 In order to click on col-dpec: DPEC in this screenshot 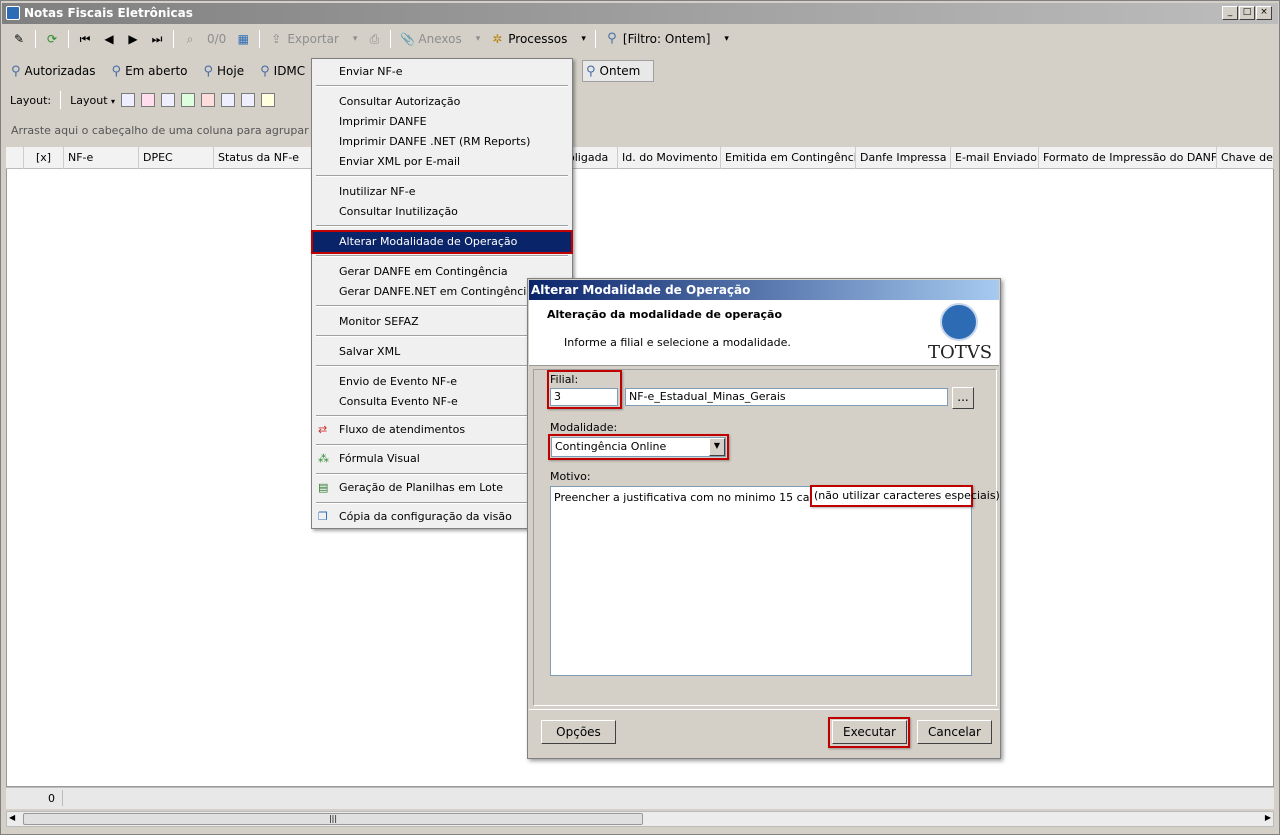, I will do `click(176, 158)`.